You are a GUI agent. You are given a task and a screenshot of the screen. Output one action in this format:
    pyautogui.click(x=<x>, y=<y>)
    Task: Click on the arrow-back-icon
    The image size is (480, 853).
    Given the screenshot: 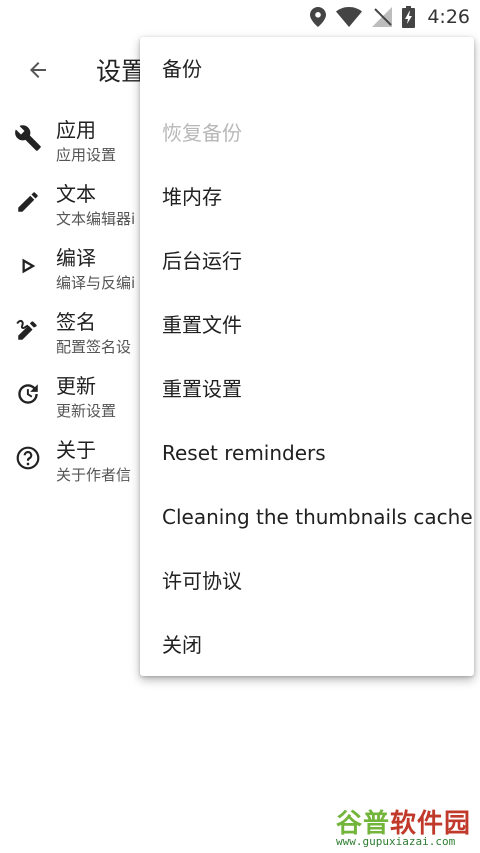 What is the action you would take?
    pyautogui.click(x=38, y=70)
    